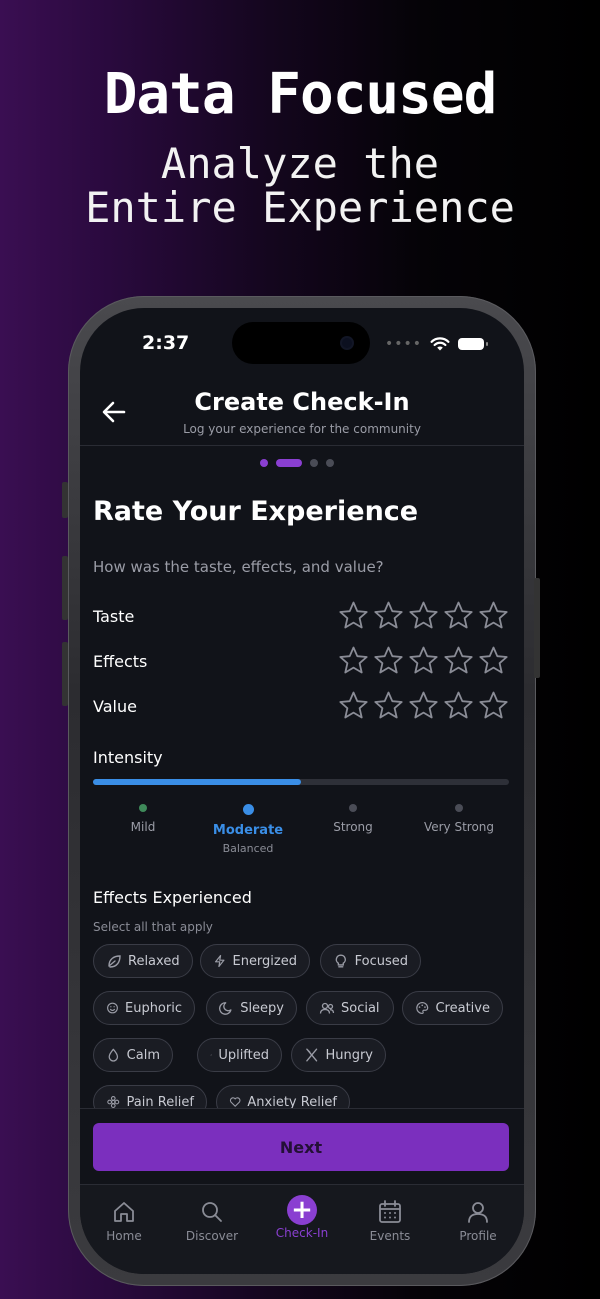 The image size is (600, 1299). I want to click on users-icon, so click(327, 1008).